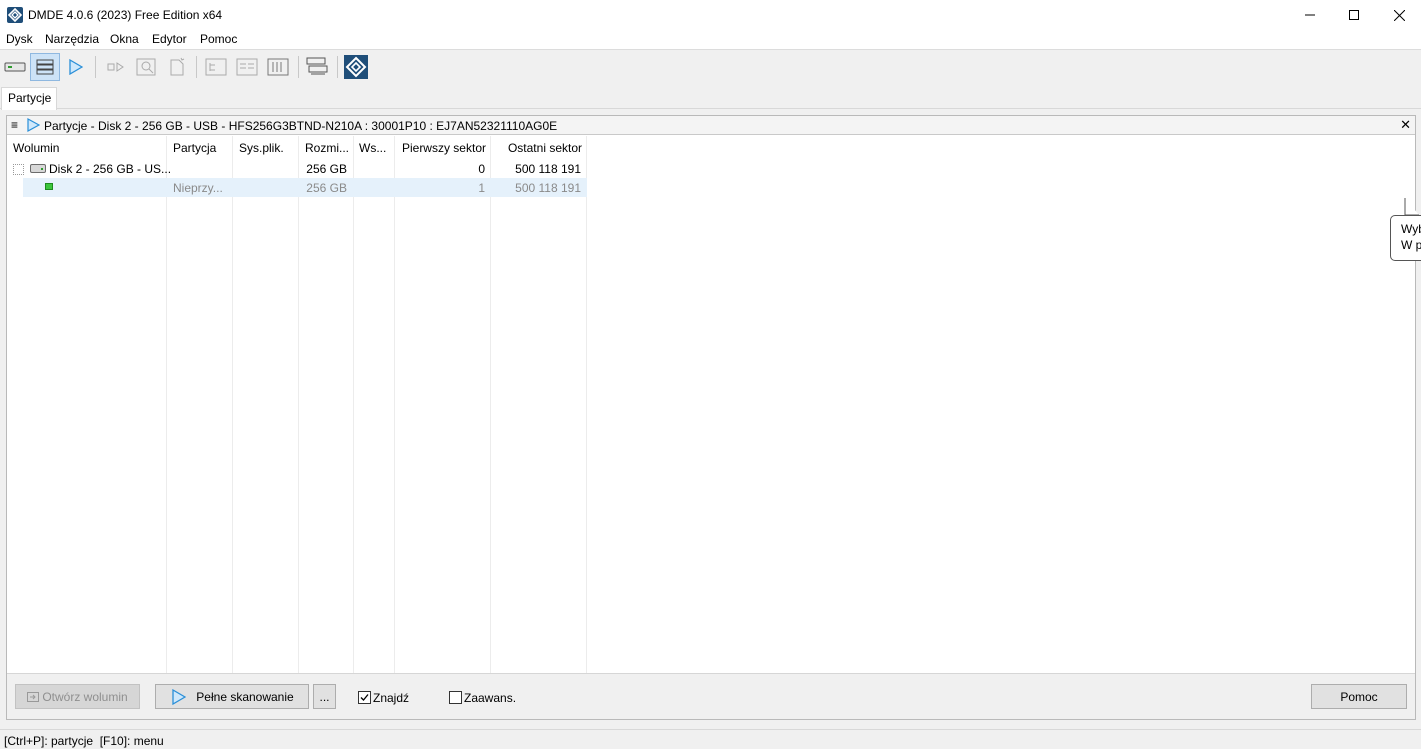  Describe the element at coordinates (1359, 696) in the screenshot. I see `help-button: Pomoc` at that location.